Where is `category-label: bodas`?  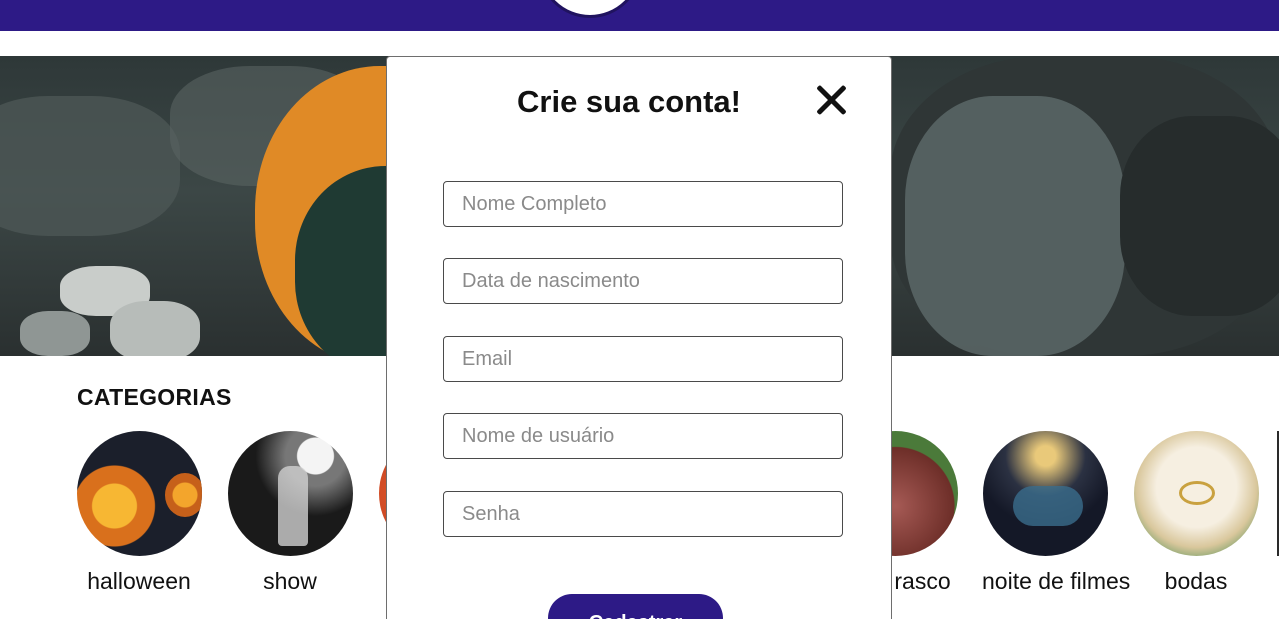
category-label: bodas is located at coordinates (1196, 581).